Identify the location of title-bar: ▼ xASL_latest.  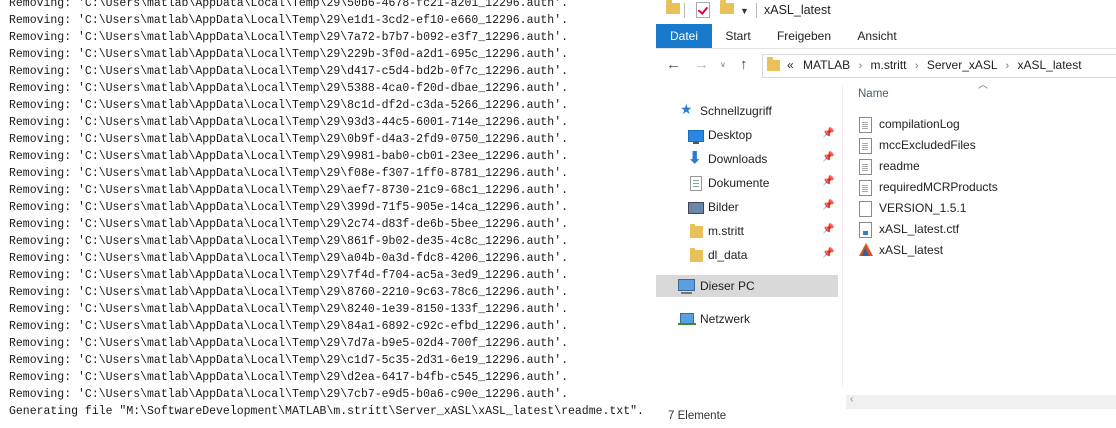
(886, 11).